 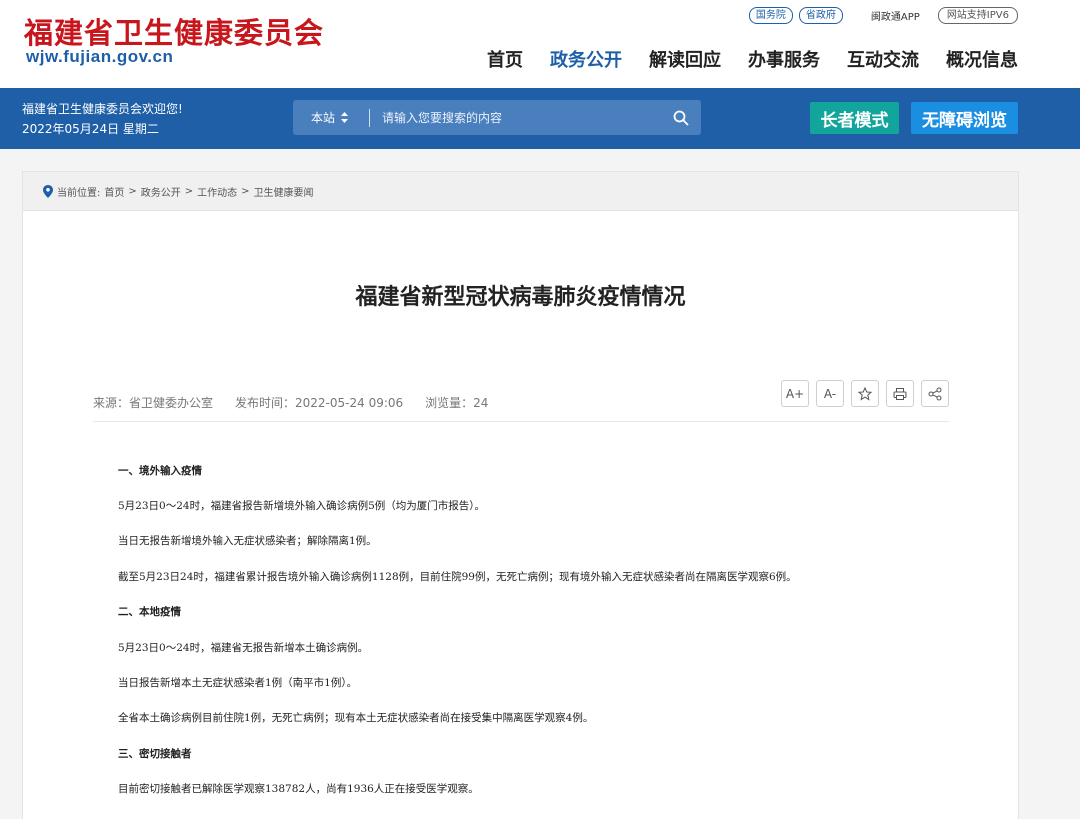 I want to click on nav-gov-affairs: 政务公开, so click(x=586, y=59).